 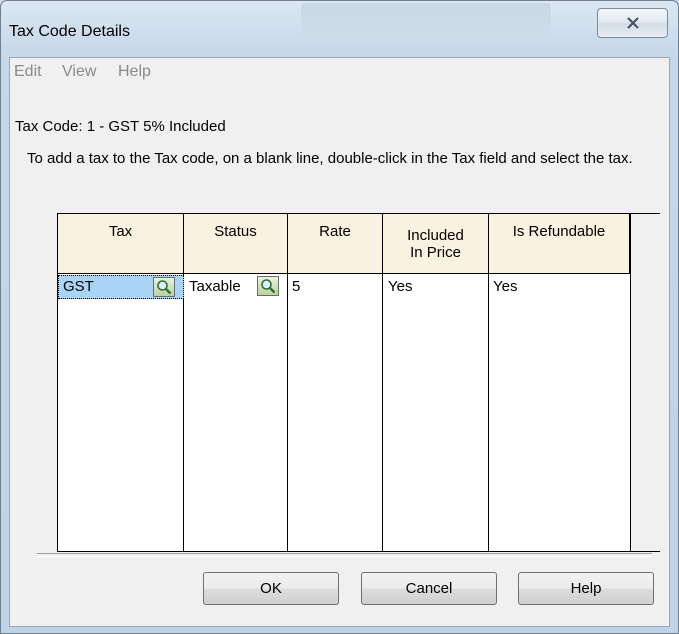 I want to click on table-row-tax-cell: GST, so click(x=121, y=287).